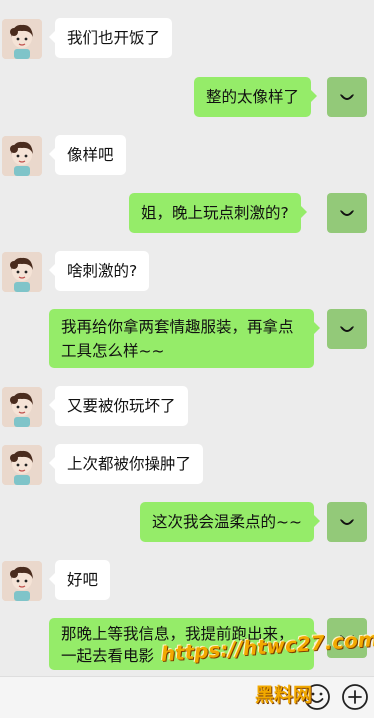  What do you see at coordinates (177, 339) in the screenshot?
I see `message-text: 我再给你拿两套情趣服装，再拿点工具怎么样~~` at bounding box center [177, 339].